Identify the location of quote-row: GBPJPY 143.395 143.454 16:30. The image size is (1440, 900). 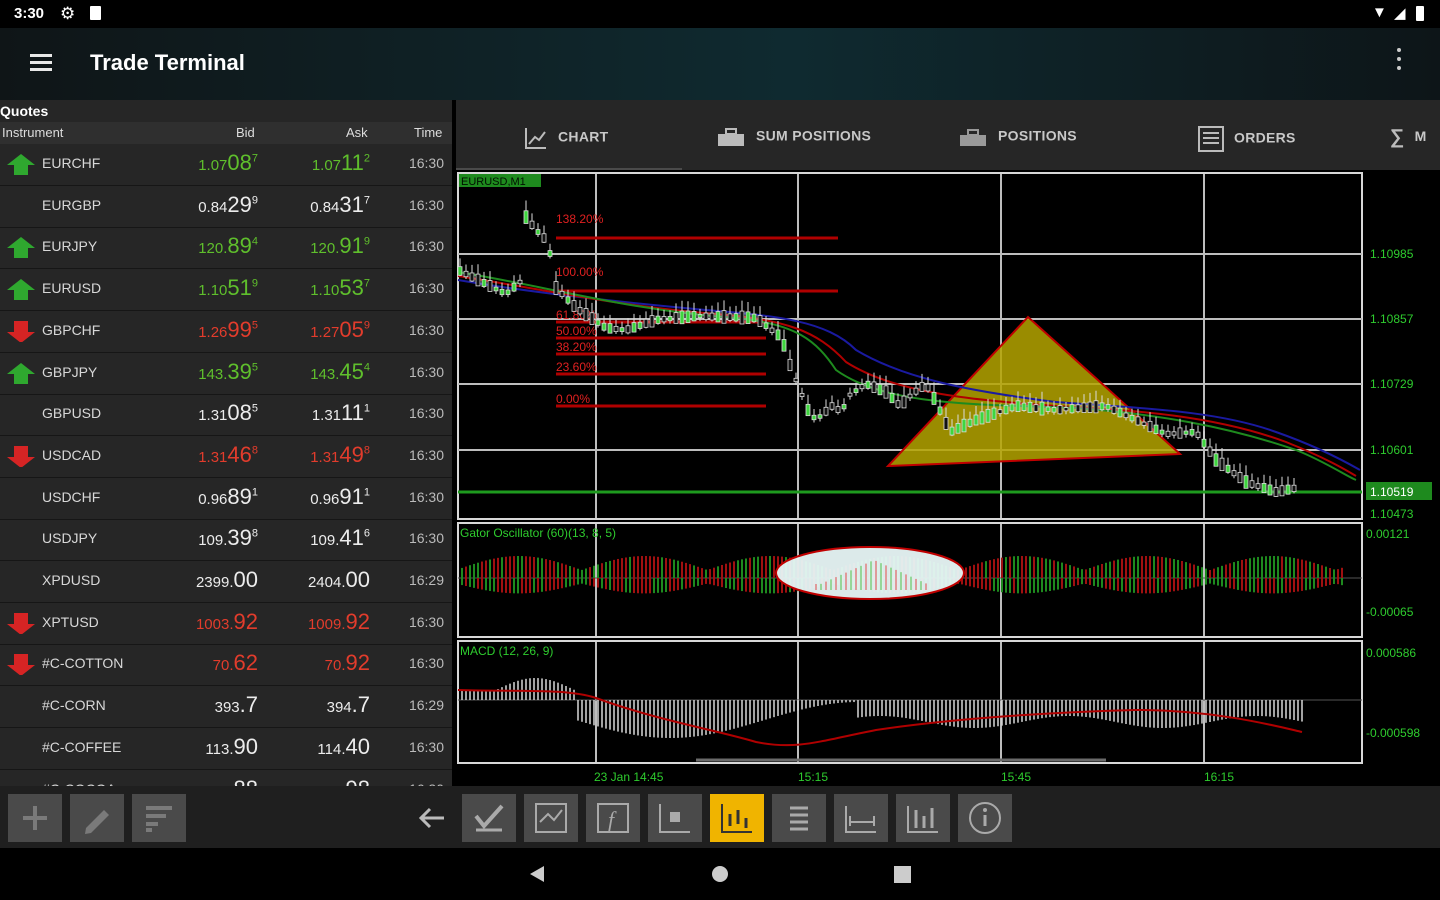
(226, 374).